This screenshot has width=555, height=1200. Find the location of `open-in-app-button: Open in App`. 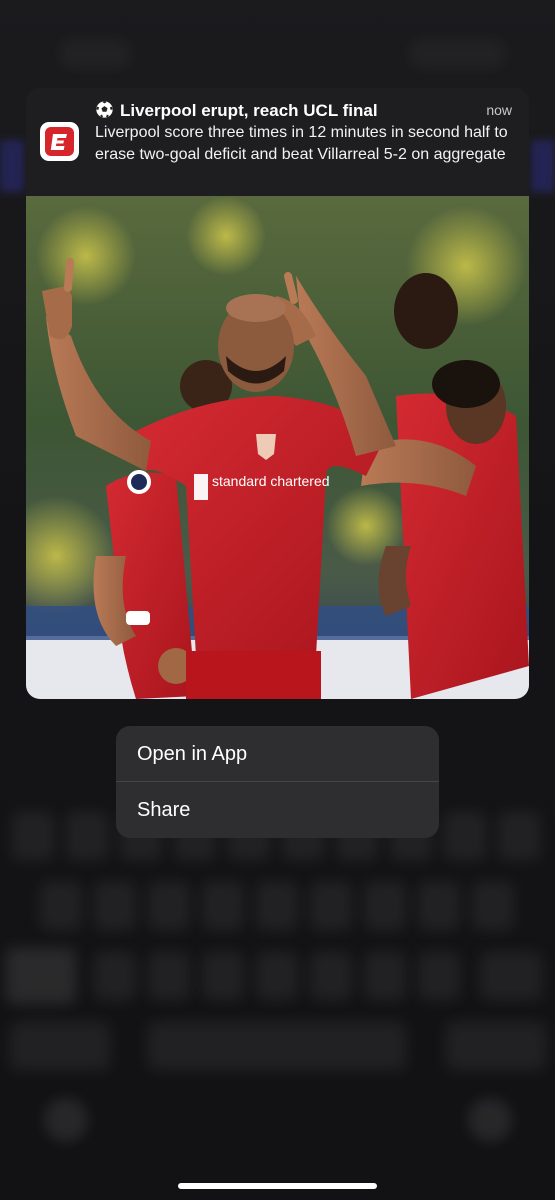

open-in-app-button: Open in App is located at coordinates (277, 754).